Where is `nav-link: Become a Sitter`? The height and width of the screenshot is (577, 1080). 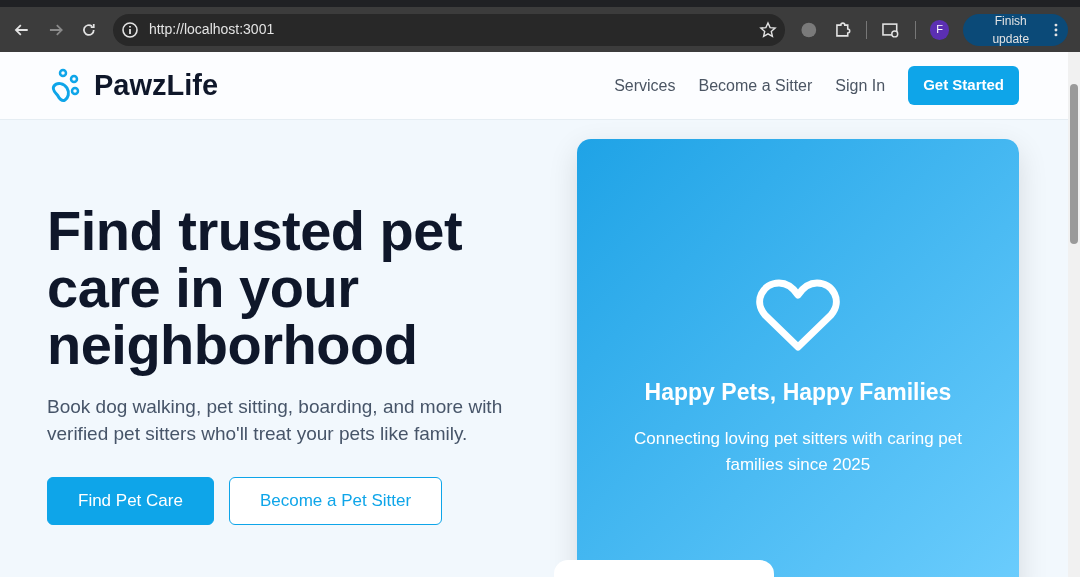 nav-link: Become a Sitter is located at coordinates (755, 85).